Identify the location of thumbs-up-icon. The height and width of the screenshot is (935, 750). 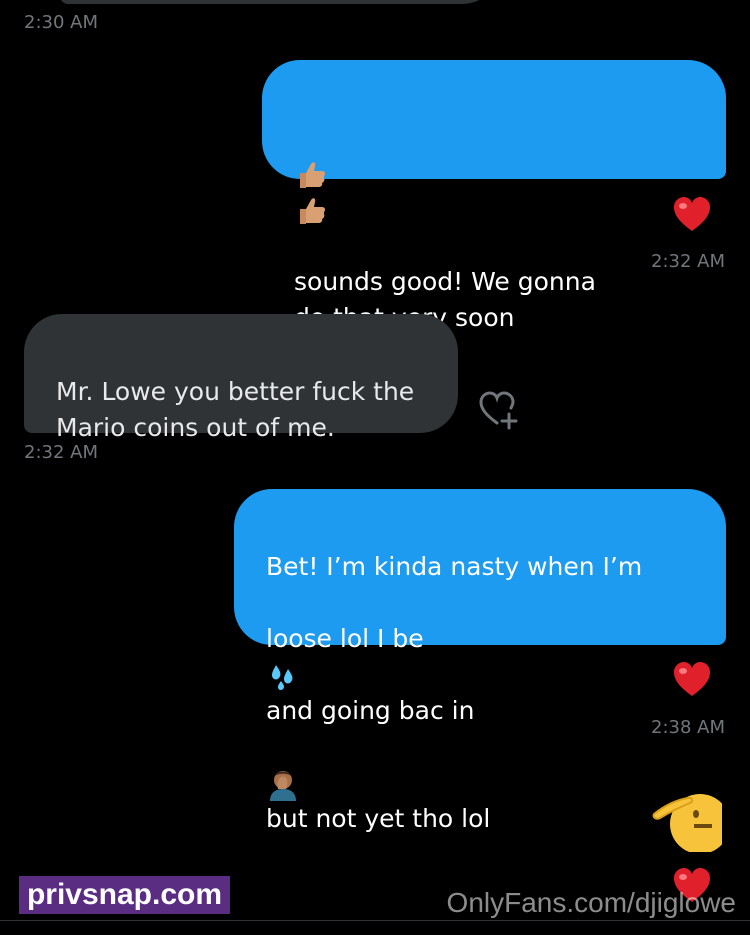
(311, 191).